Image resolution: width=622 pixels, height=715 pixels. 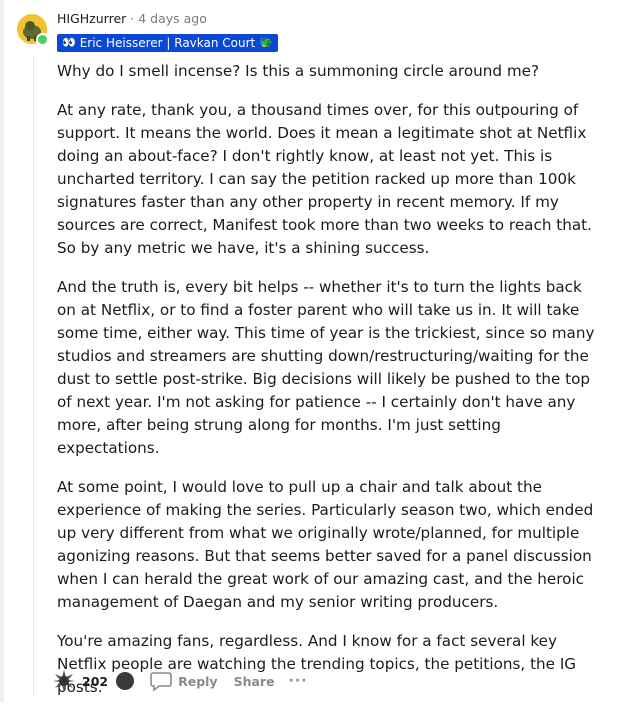 I want to click on comment-meta: HIGHzurrer · 4 days ago, so click(x=132, y=18).